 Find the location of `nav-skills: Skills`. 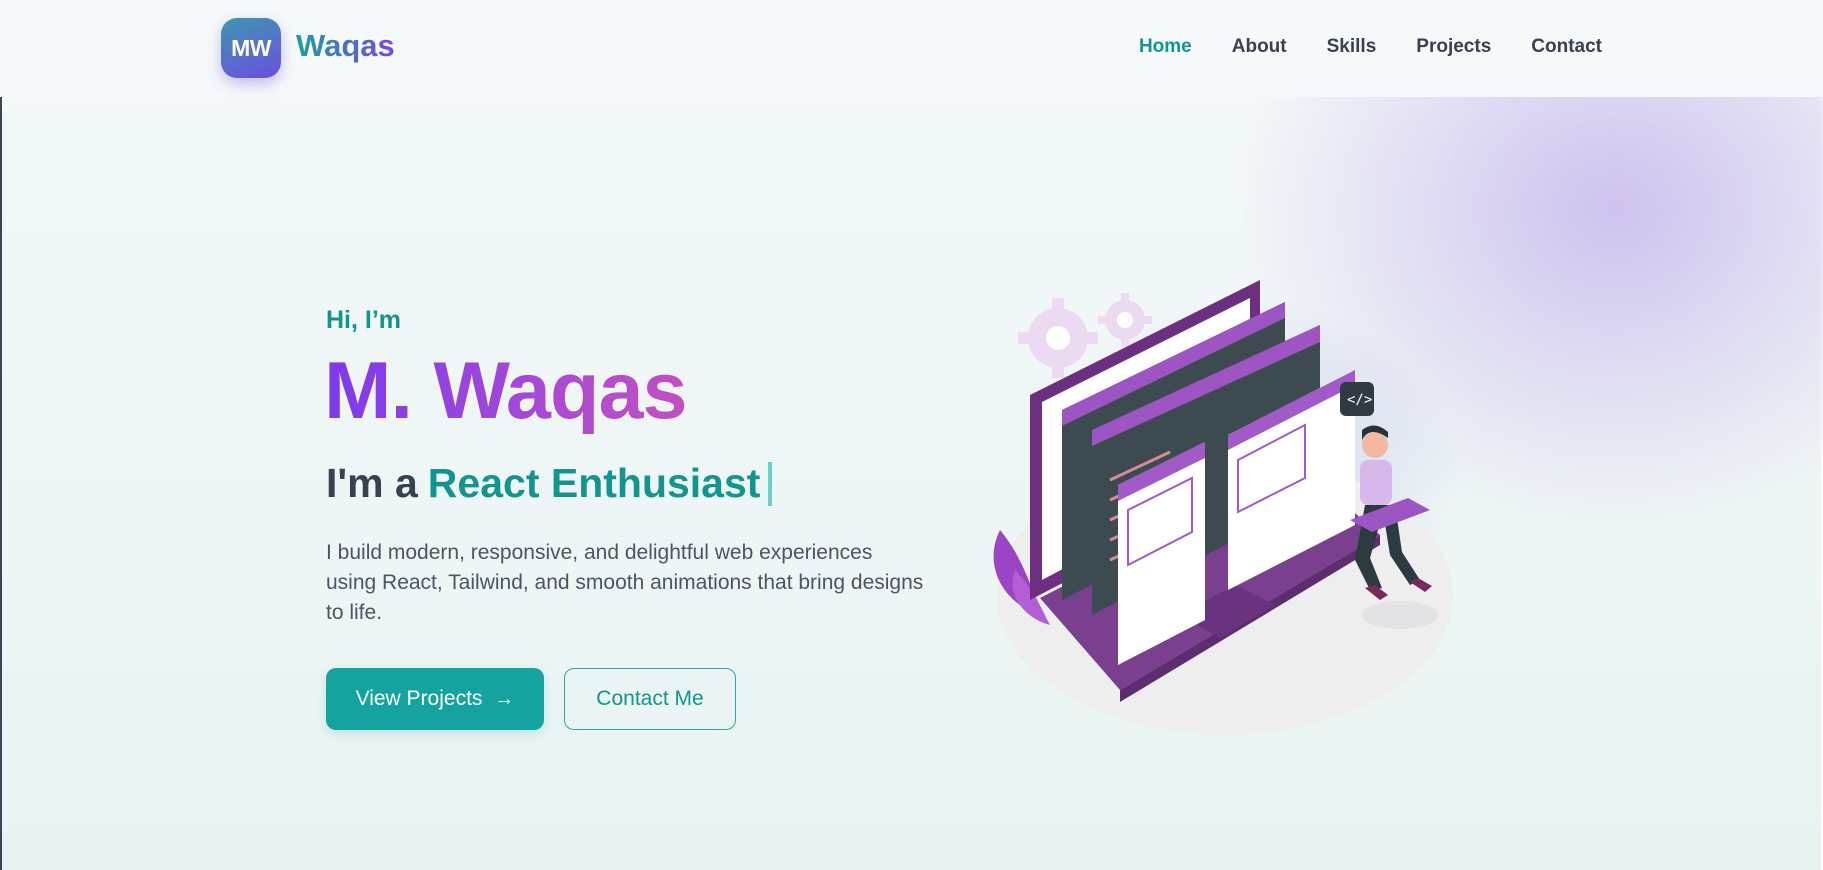

nav-skills: Skills is located at coordinates (1352, 47).